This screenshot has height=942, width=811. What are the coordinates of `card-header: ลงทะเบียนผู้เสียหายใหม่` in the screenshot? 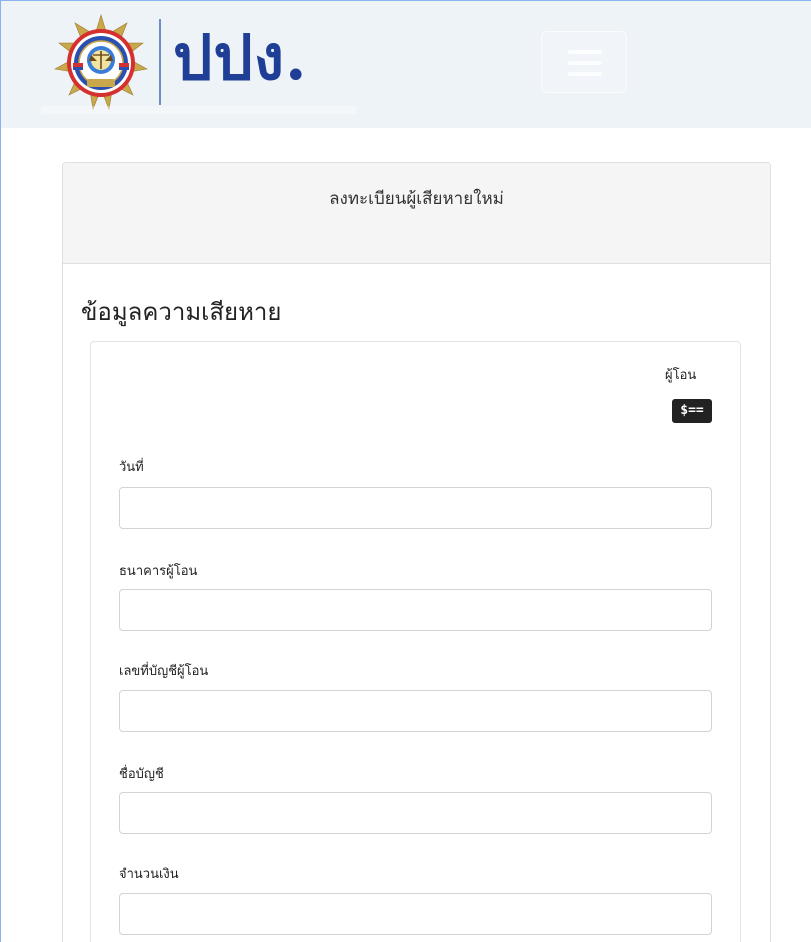 It's located at (416, 213).